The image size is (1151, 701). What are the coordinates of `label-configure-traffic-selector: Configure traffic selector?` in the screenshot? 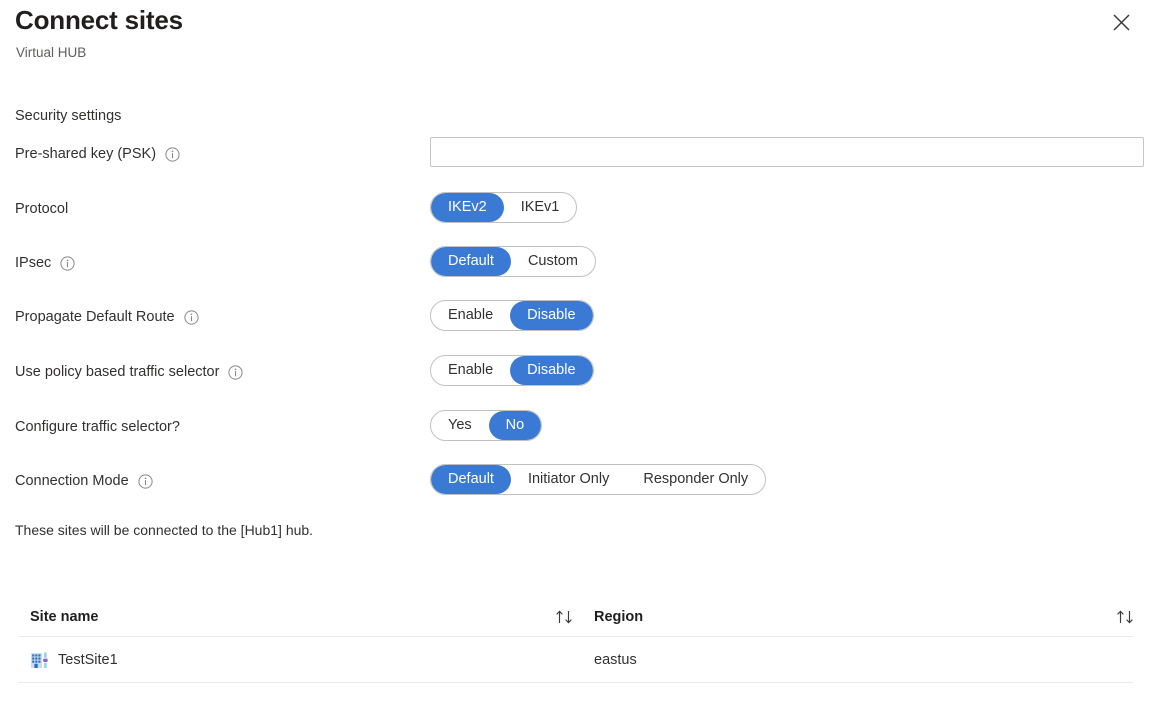 It's located at (97, 427).